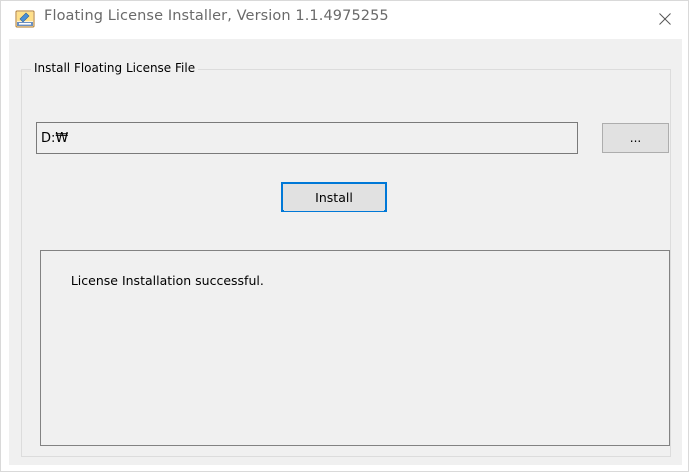 This screenshot has width=689, height=472. I want to click on close-button, so click(665, 19).